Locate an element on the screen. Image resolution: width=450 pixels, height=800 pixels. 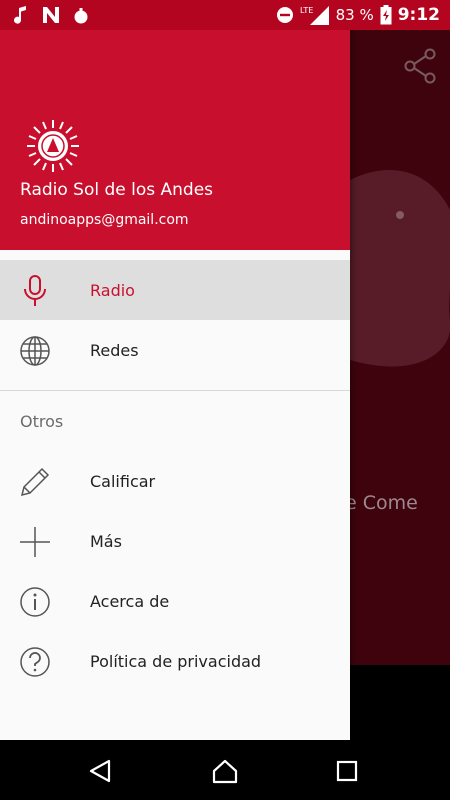
battery-percent: 83 % is located at coordinates (354, 15).